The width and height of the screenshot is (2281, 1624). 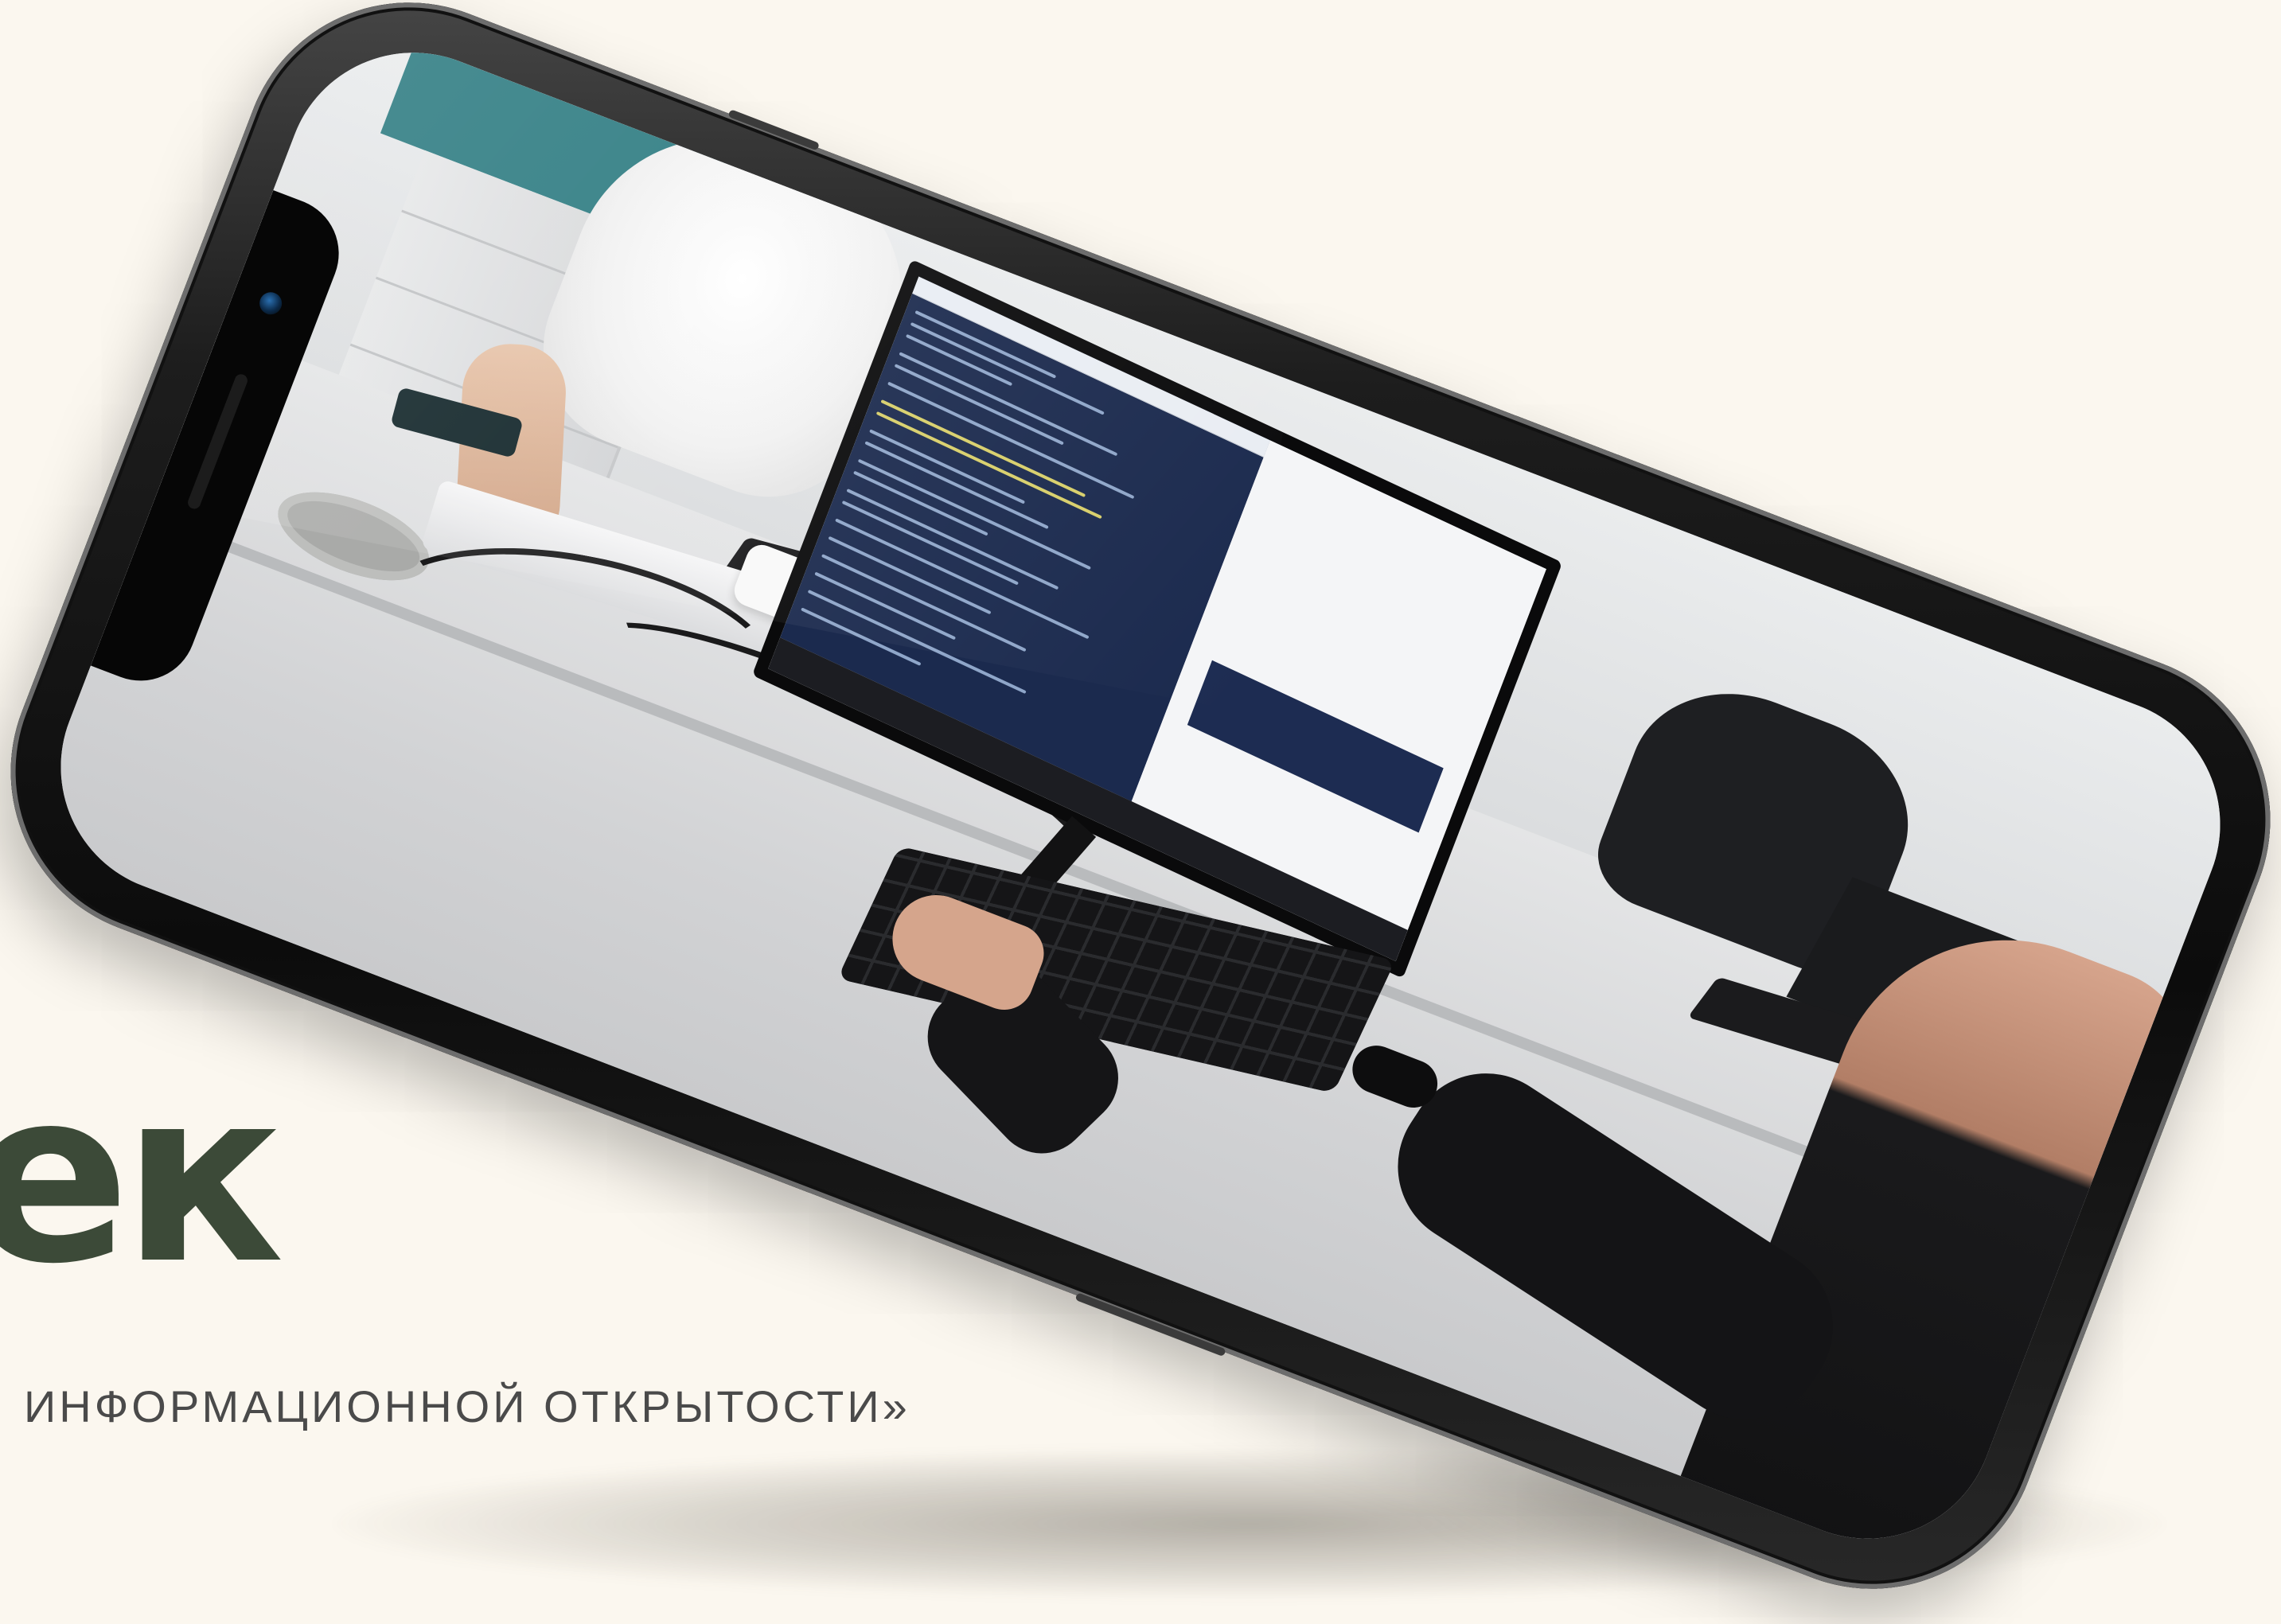 What do you see at coordinates (1150, 1324) in the screenshot?
I see `phone-power-button` at bounding box center [1150, 1324].